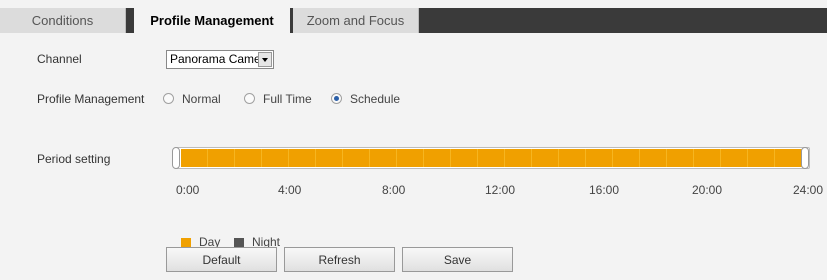  What do you see at coordinates (500, 190) in the screenshot?
I see `tick-label: 12:00` at bounding box center [500, 190].